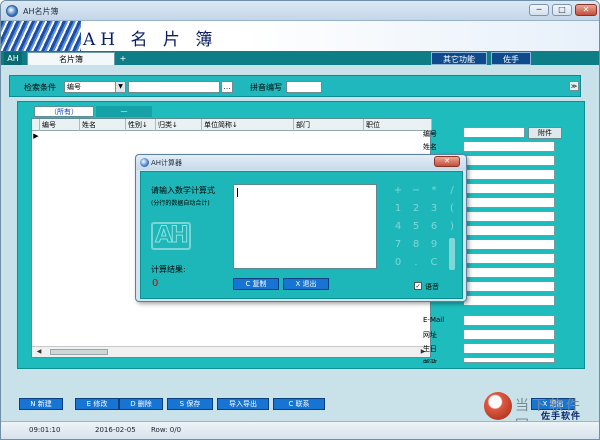 This screenshot has width=600, height=440. Describe the element at coordinates (183, 190) in the screenshot. I see `calculator-prompt: 请输入数学计算式` at that location.